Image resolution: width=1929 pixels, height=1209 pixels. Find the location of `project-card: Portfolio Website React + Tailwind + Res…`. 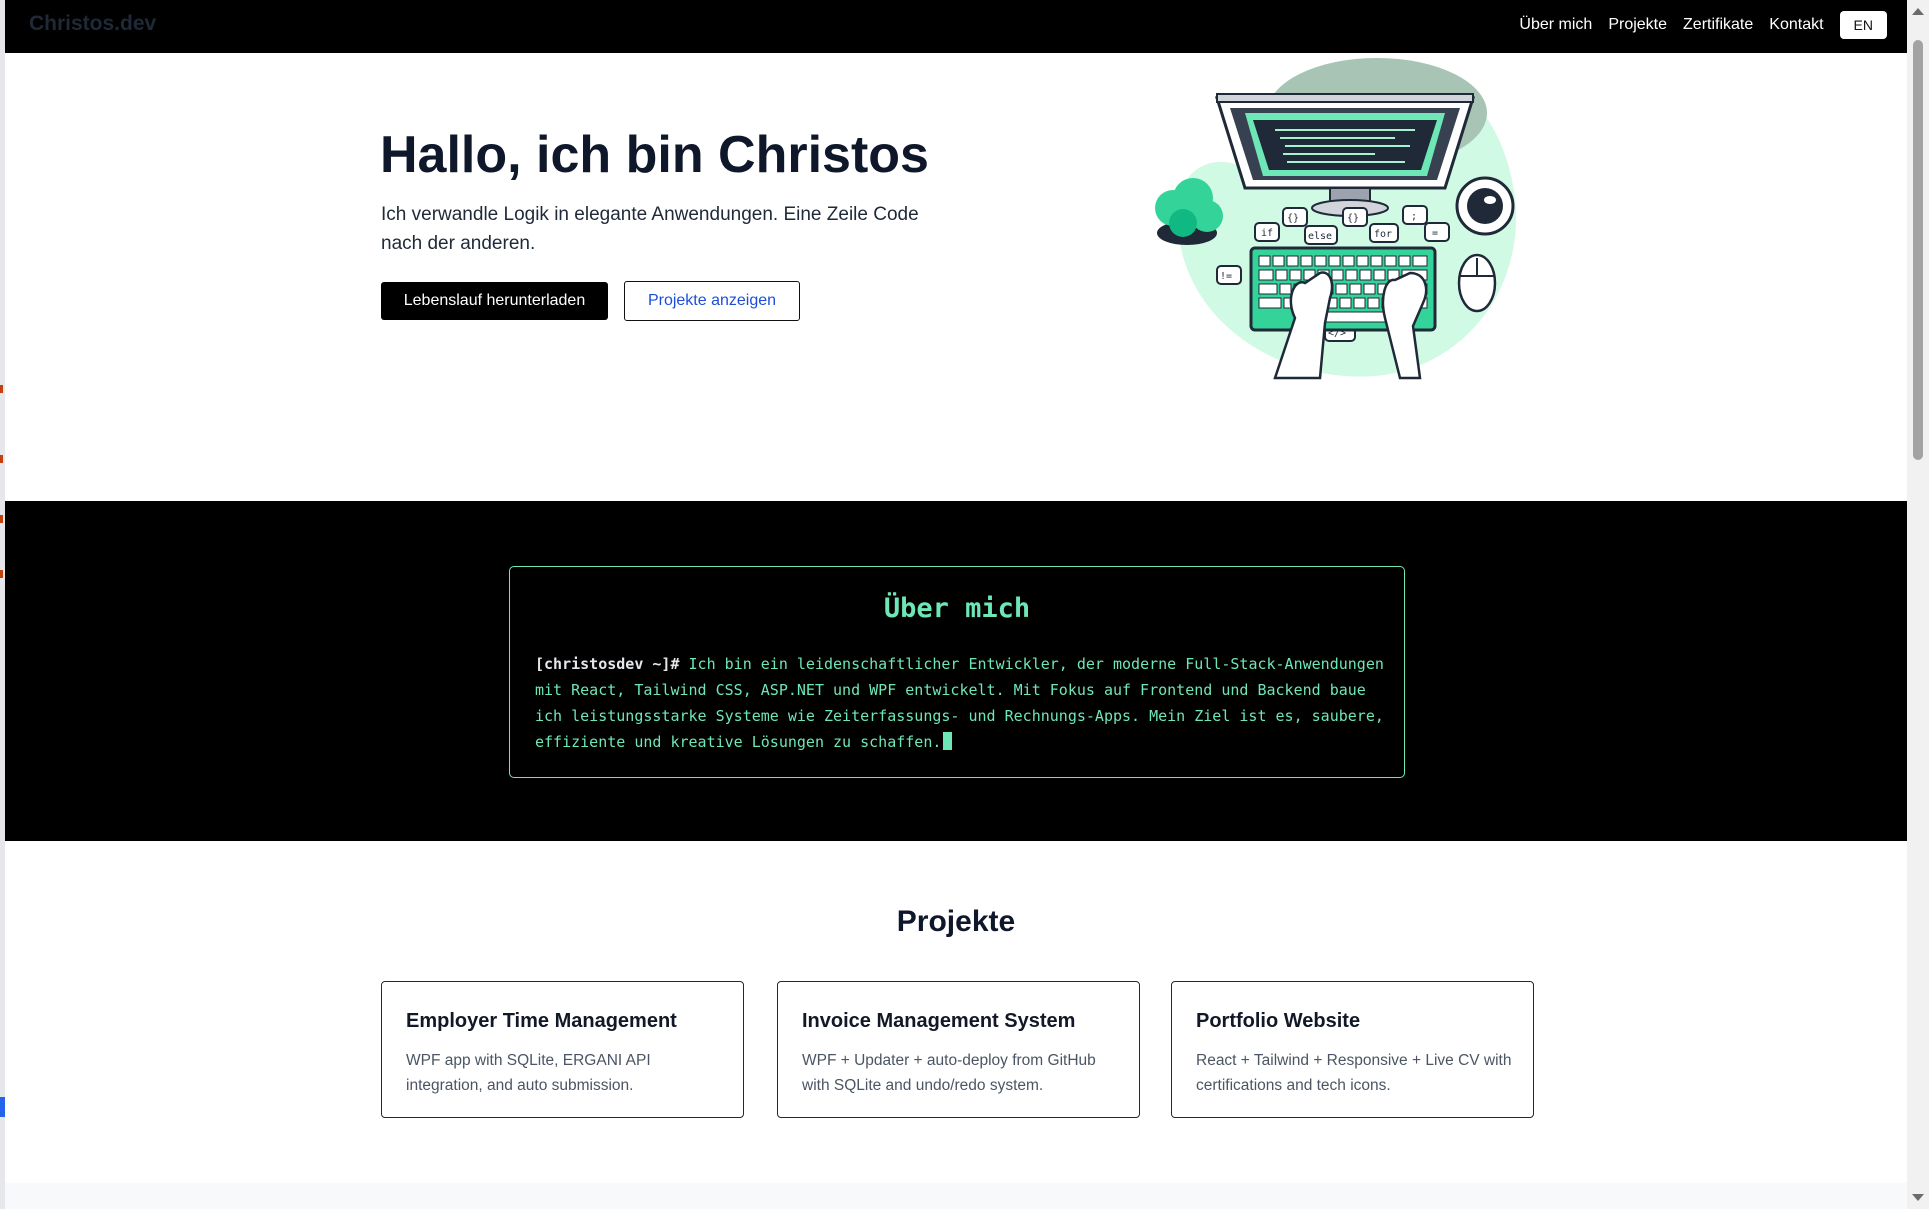

project-card: Portfolio Website React + Tailwind + Res… is located at coordinates (1352, 1049).